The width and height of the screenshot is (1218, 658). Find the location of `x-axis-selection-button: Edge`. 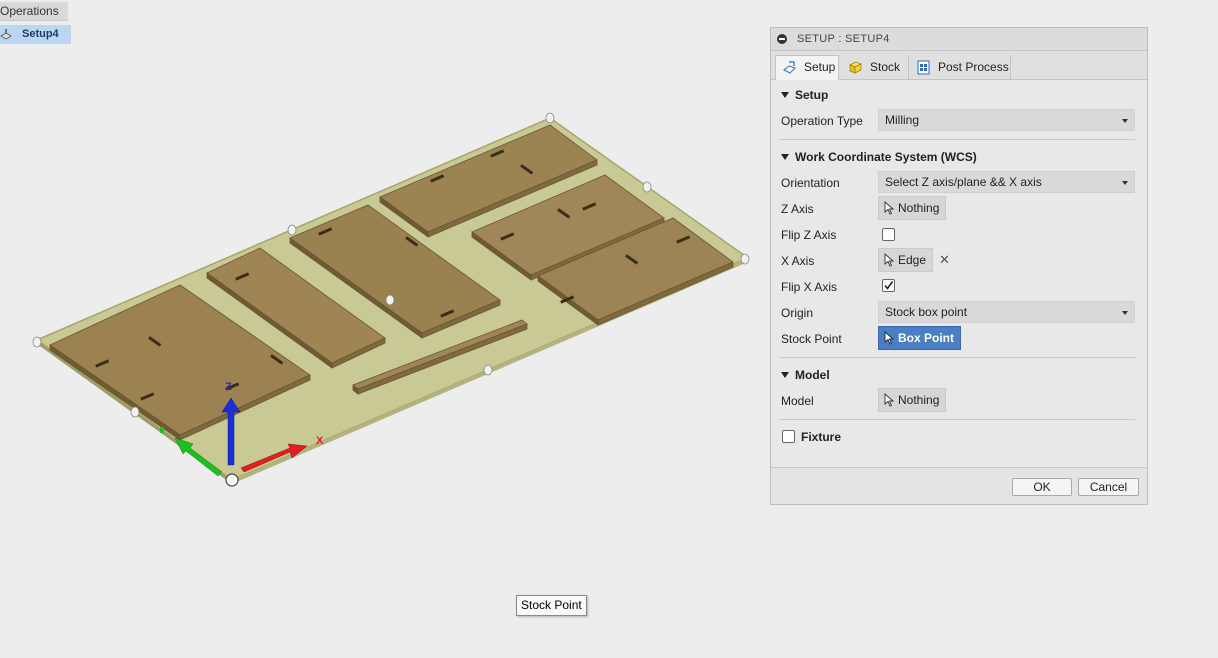

x-axis-selection-button: Edge is located at coordinates (906, 260).